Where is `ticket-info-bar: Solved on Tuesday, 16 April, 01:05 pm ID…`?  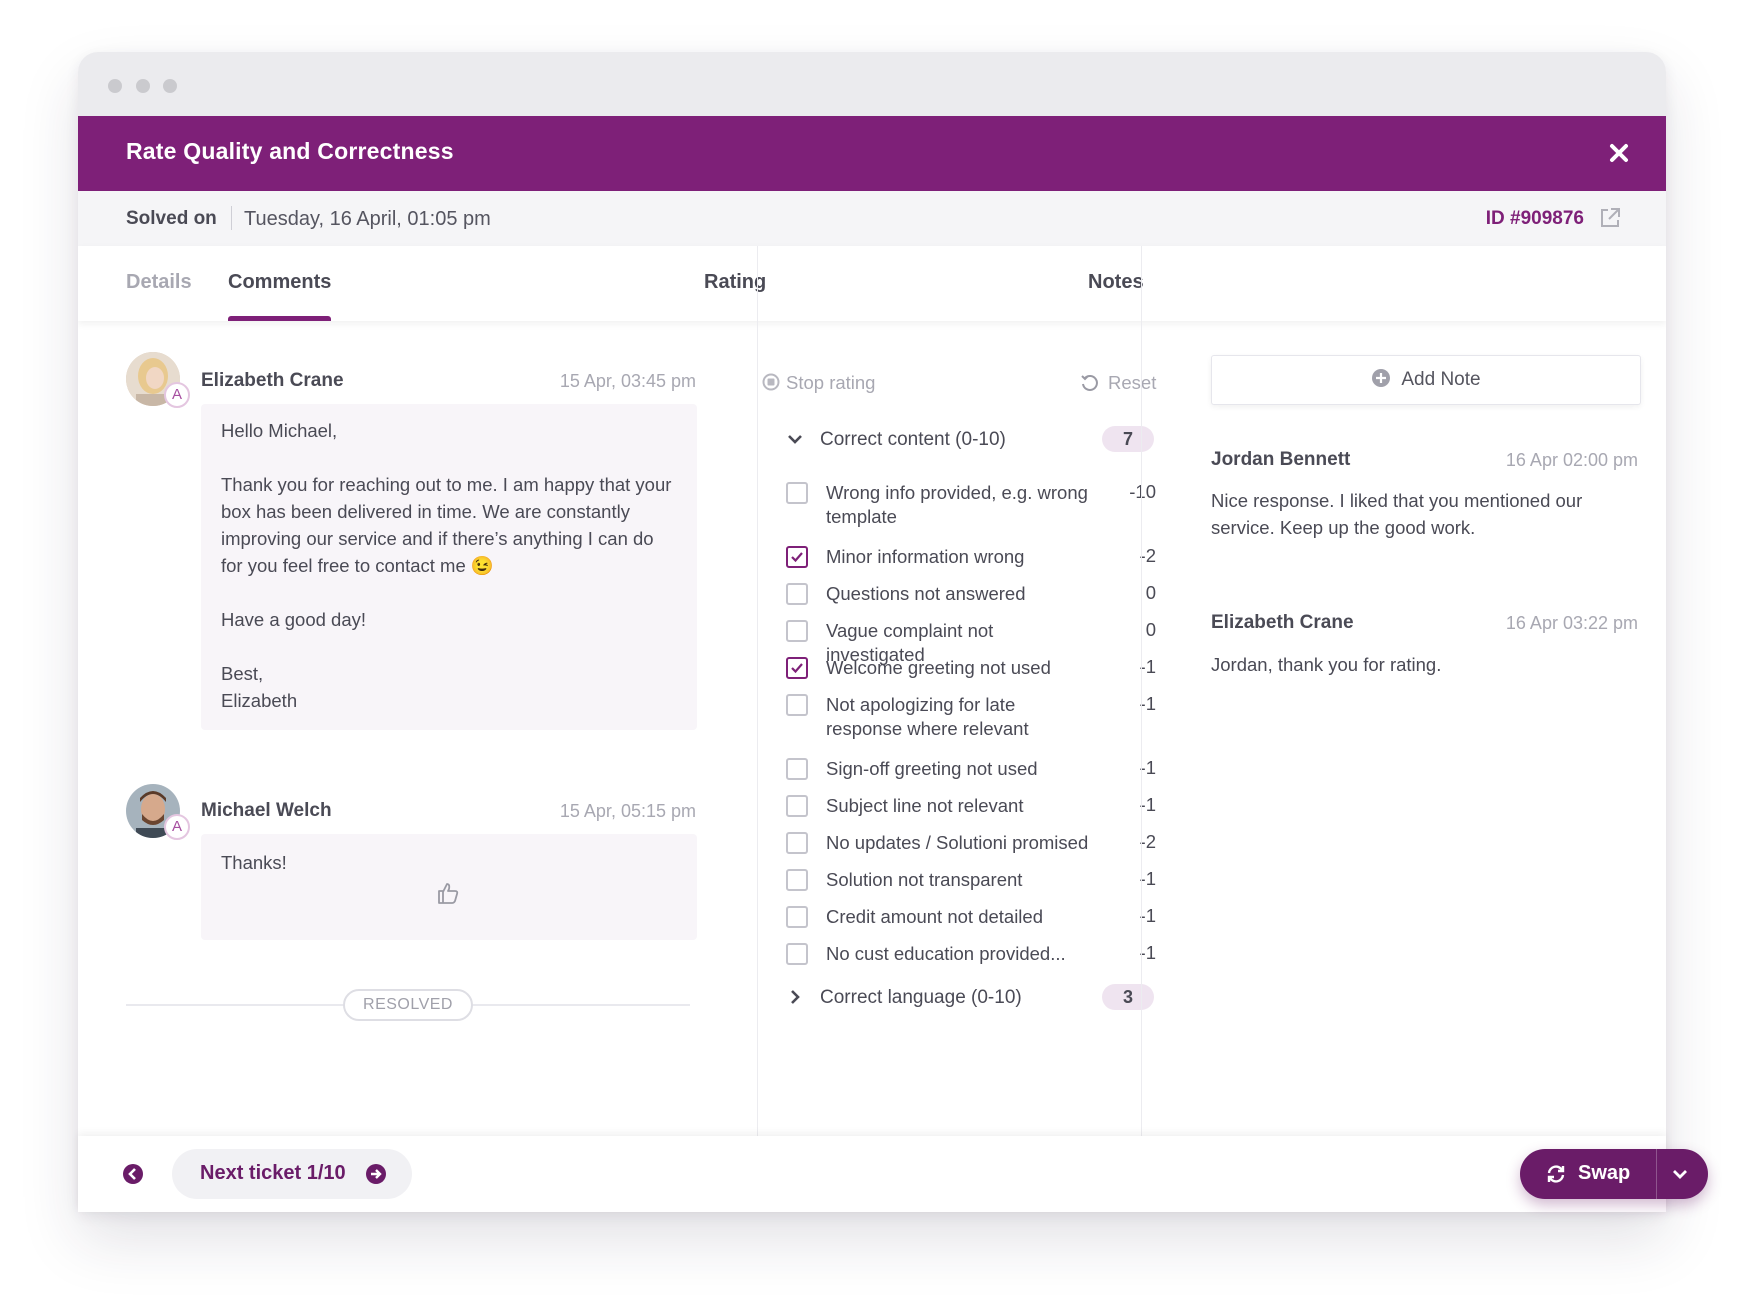
ticket-info-bar: Solved on Tuesday, 16 April, 01:05 pm ID… is located at coordinates (872, 218).